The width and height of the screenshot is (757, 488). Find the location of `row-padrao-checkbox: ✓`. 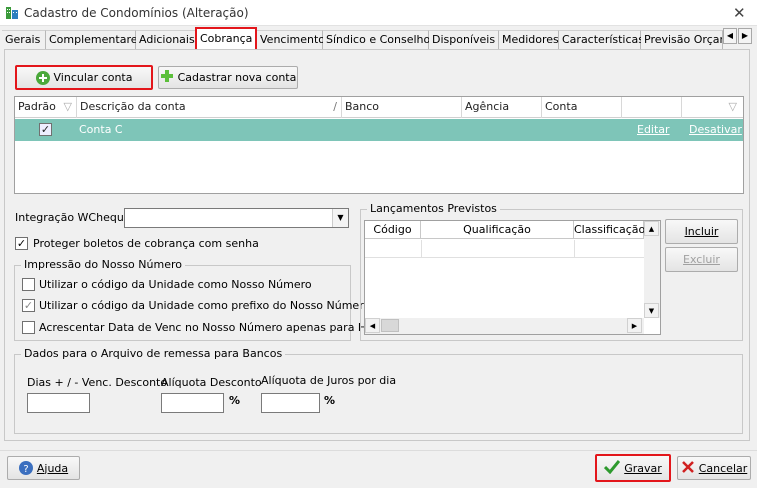

row-padrao-checkbox: ✓ is located at coordinates (45, 129).